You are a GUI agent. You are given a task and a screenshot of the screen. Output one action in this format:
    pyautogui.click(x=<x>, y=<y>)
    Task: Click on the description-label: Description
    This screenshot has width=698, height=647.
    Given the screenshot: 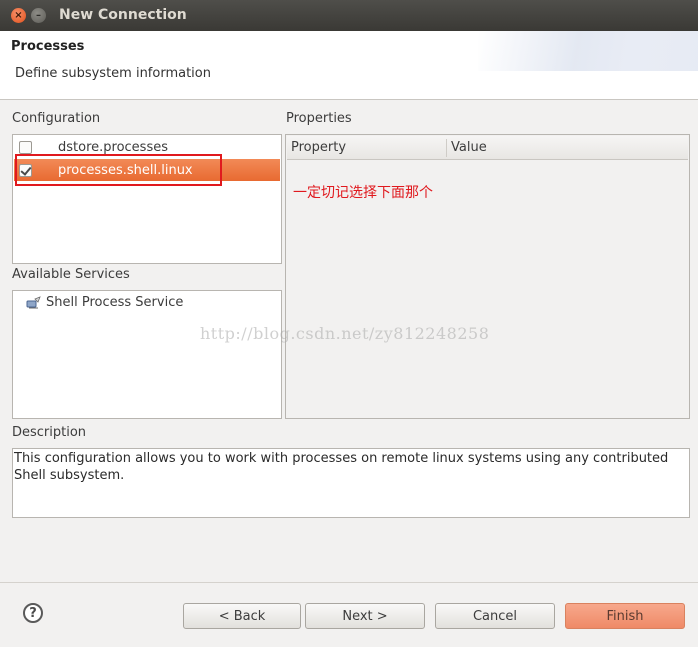 What is the action you would take?
    pyautogui.click(x=49, y=432)
    